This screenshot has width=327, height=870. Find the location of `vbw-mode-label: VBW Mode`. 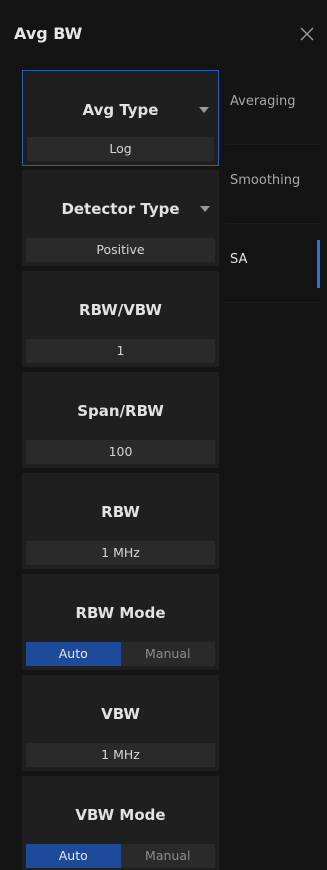

vbw-mode-label: VBW Mode is located at coordinates (120, 815).